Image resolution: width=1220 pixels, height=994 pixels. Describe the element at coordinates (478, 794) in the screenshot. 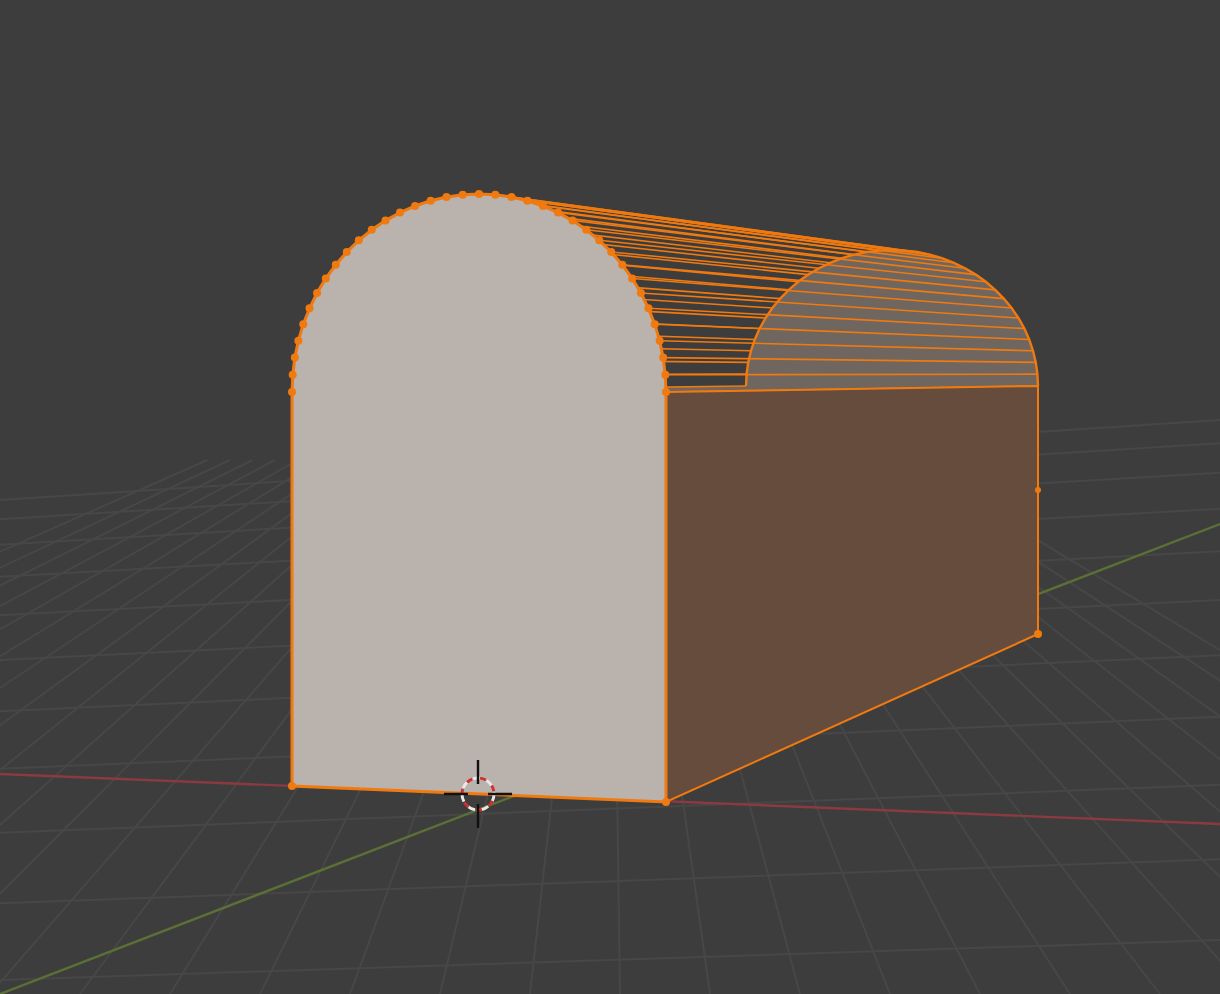

I see `crosshair-icon` at that location.